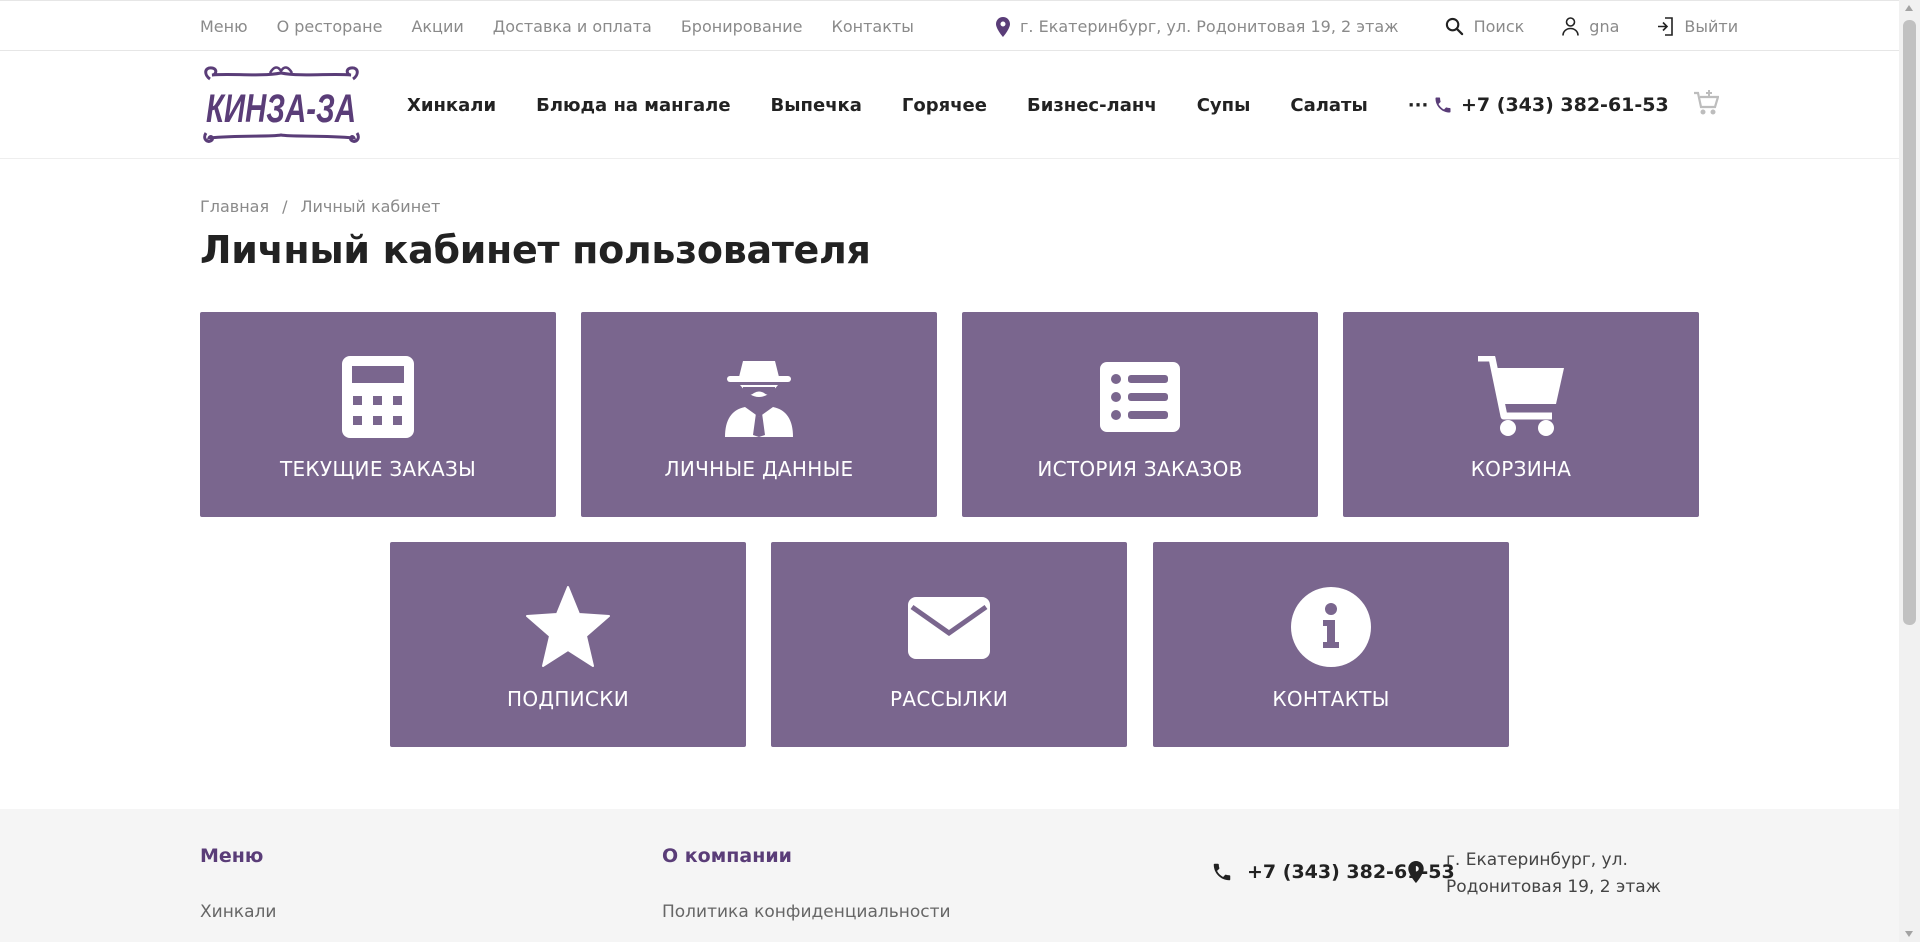 This screenshot has width=1920, height=942. I want to click on header-phone: +7 (343) 382-61-53, so click(1551, 105).